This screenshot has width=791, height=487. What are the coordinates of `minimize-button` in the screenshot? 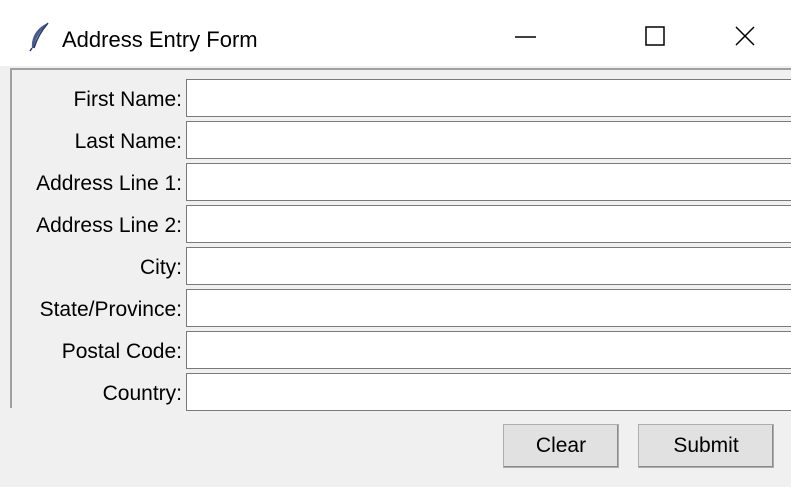 It's located at (524, 38).